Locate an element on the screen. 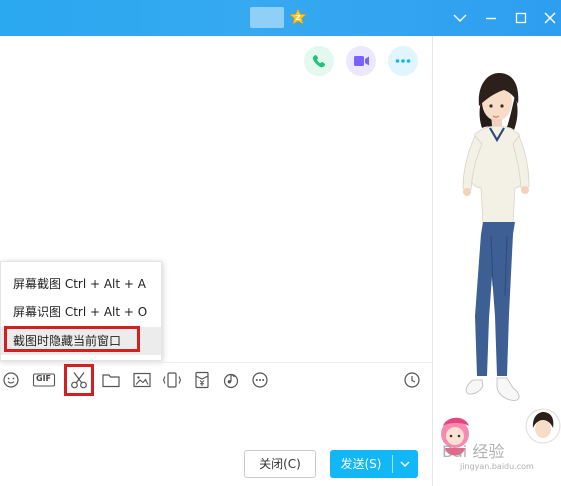  phone-call-button is located at coordinates (319, 61).